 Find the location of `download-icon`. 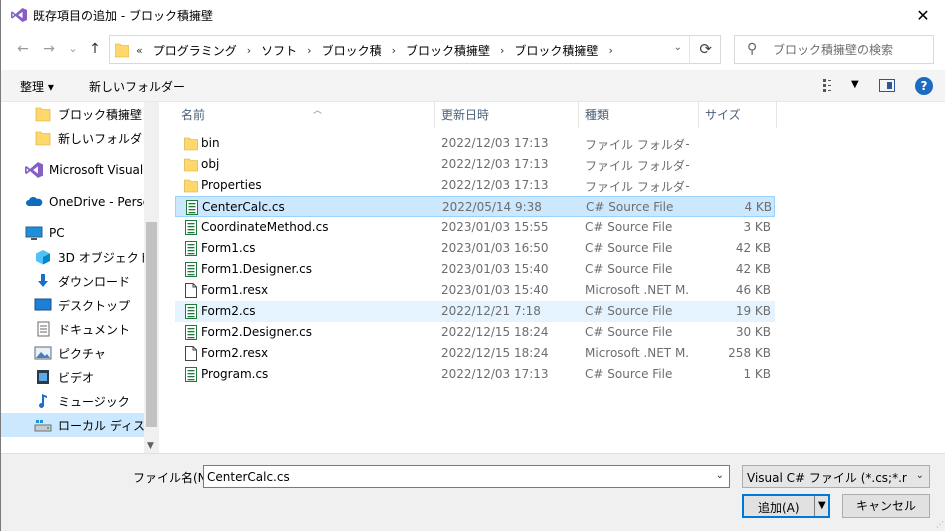

download-icon is located at coordinates (43, 280).